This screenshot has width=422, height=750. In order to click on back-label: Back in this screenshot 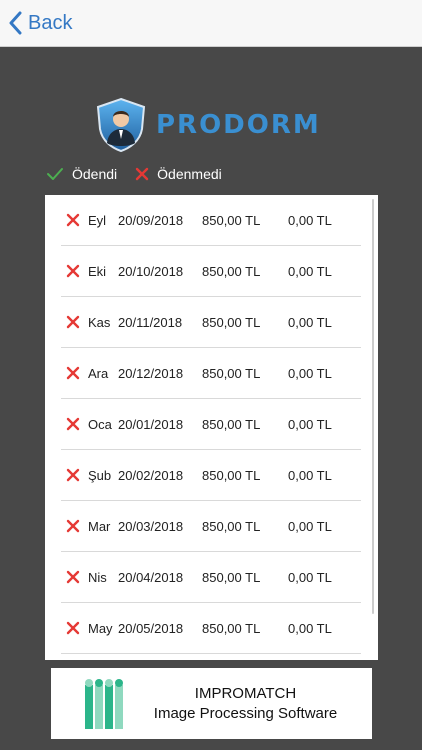, I will do `click(50, 22)`.